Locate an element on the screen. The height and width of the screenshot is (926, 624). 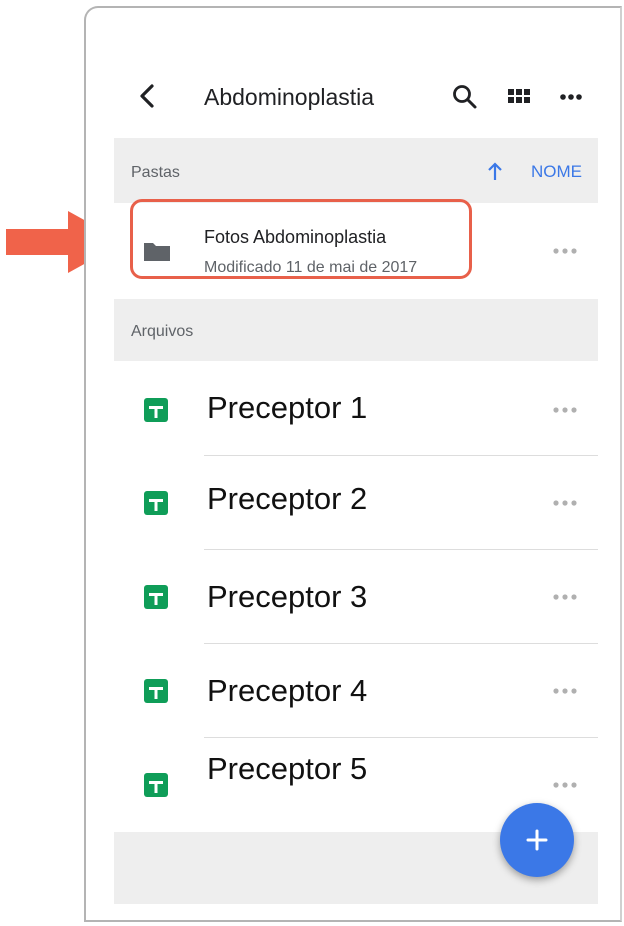
folders-section-label: Pastas is located at coordinates (155, 172).